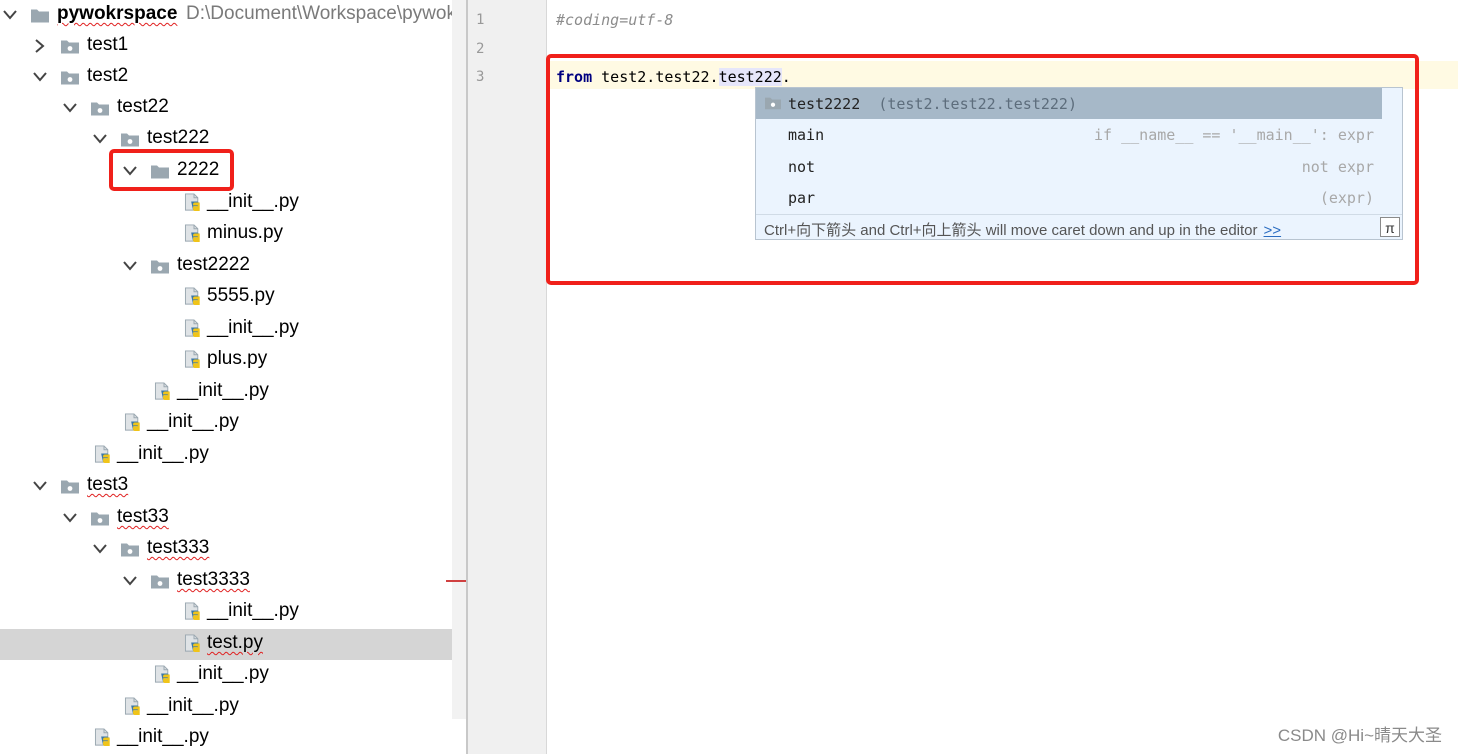 This screenshot has height=754, width=1458. I want to click on tree-item-label: test33, so click(143, 516).